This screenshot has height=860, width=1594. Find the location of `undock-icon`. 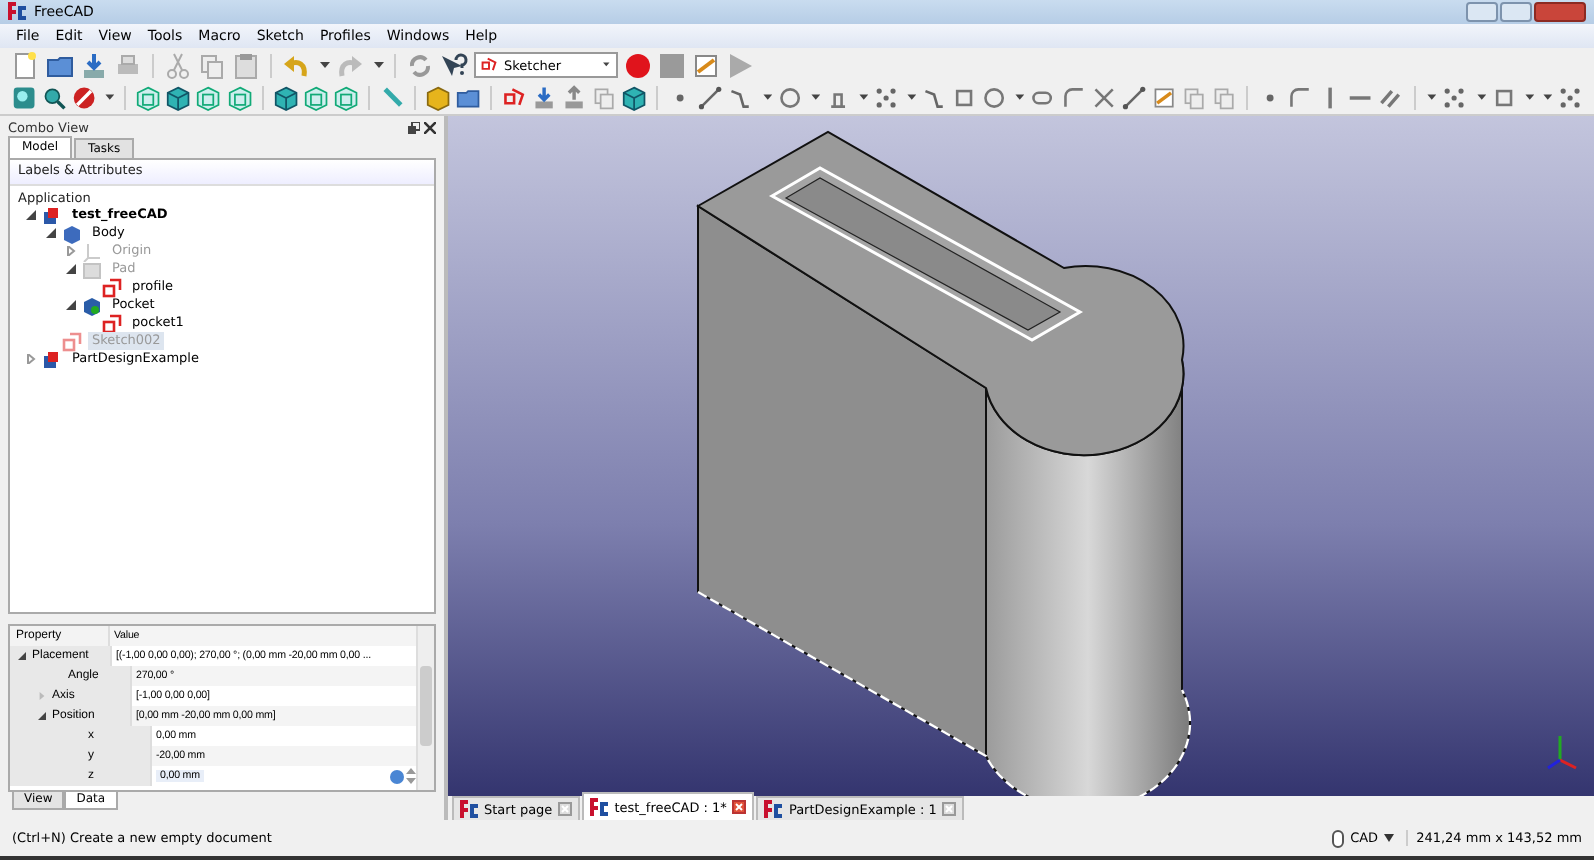

undock-icon is located at coordinates (413, 127).